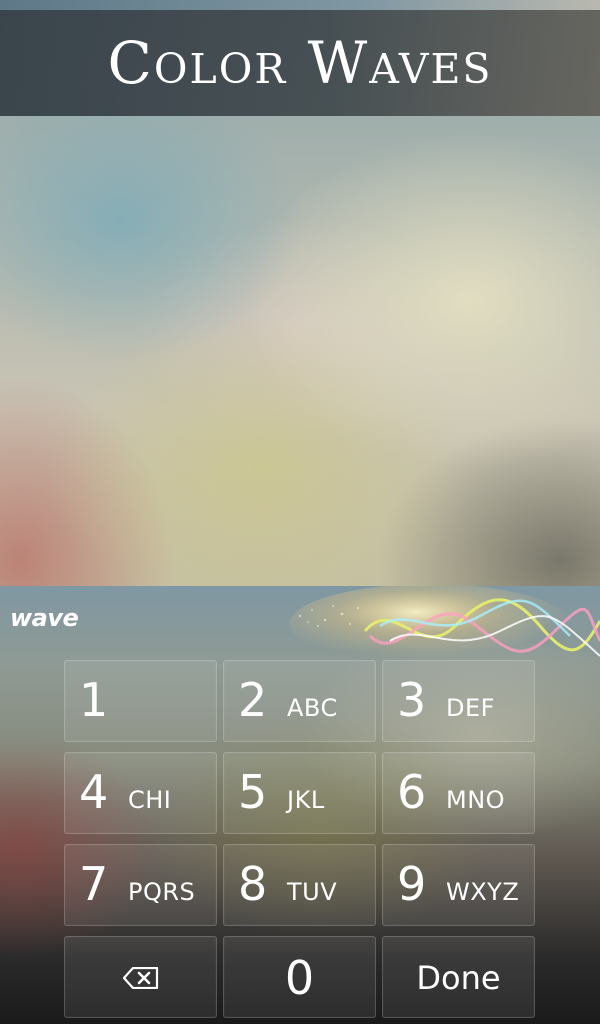 This screenshot has height=1024, width=600. I want to click on key-digit: 2, so click(253, 700).